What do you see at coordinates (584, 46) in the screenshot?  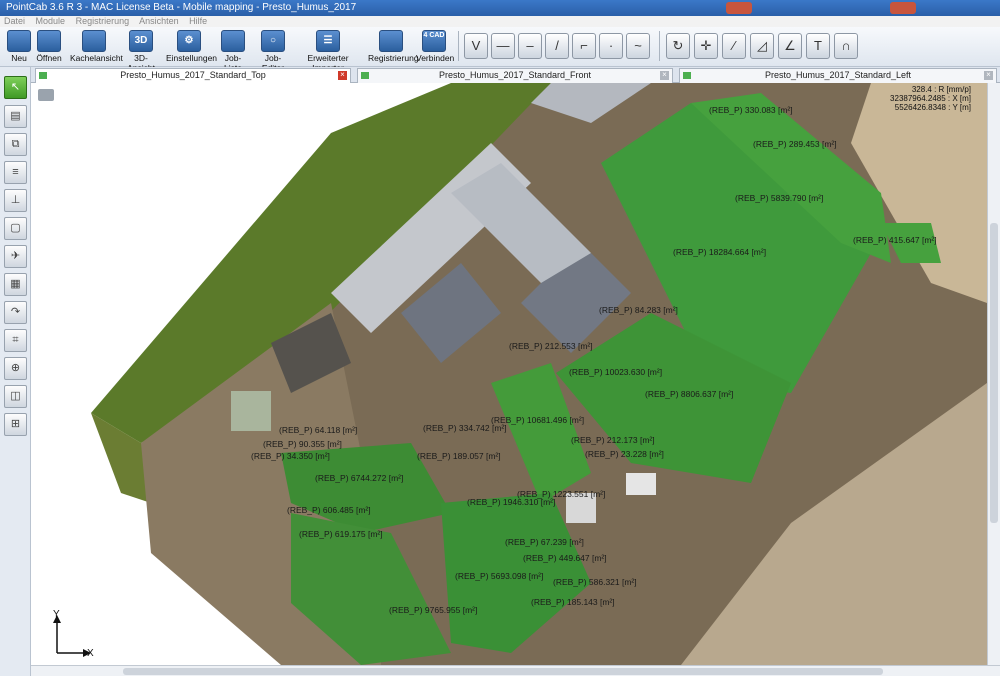 I see `polyline-tool-icon: ⌐` at bounding box center [584, 46].